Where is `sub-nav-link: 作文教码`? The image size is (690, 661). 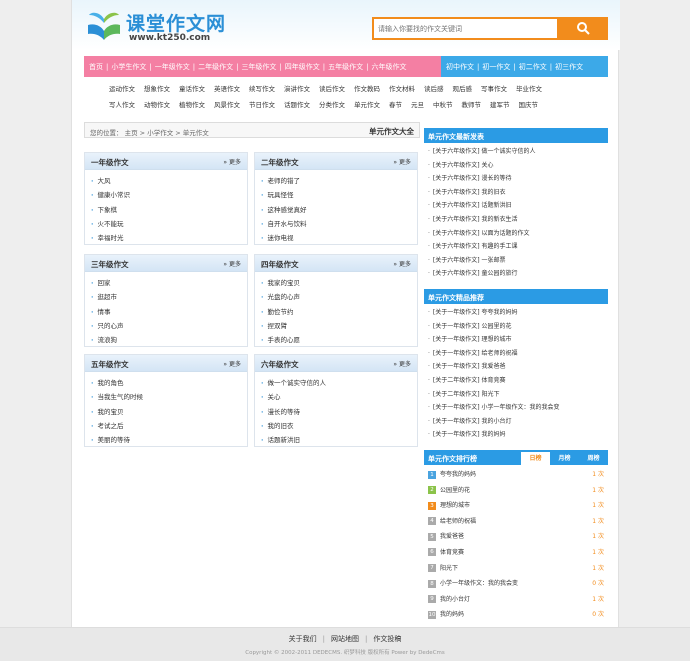 sub-nav-link: 作文教码 is located at coordinates (367, 90).